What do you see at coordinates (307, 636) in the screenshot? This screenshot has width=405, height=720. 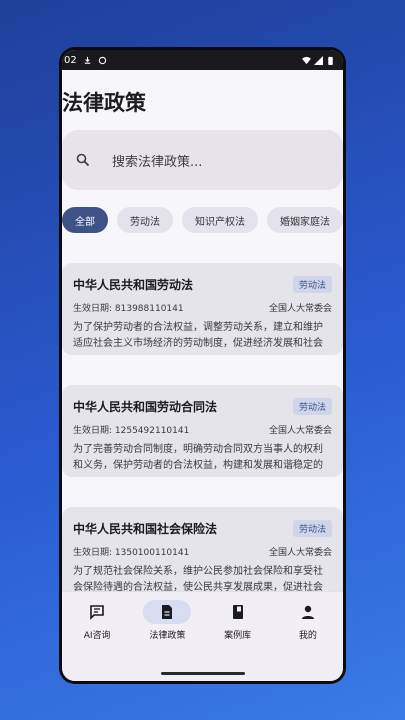 I see `nav-label: 我的` at bounding box center [307, 636].